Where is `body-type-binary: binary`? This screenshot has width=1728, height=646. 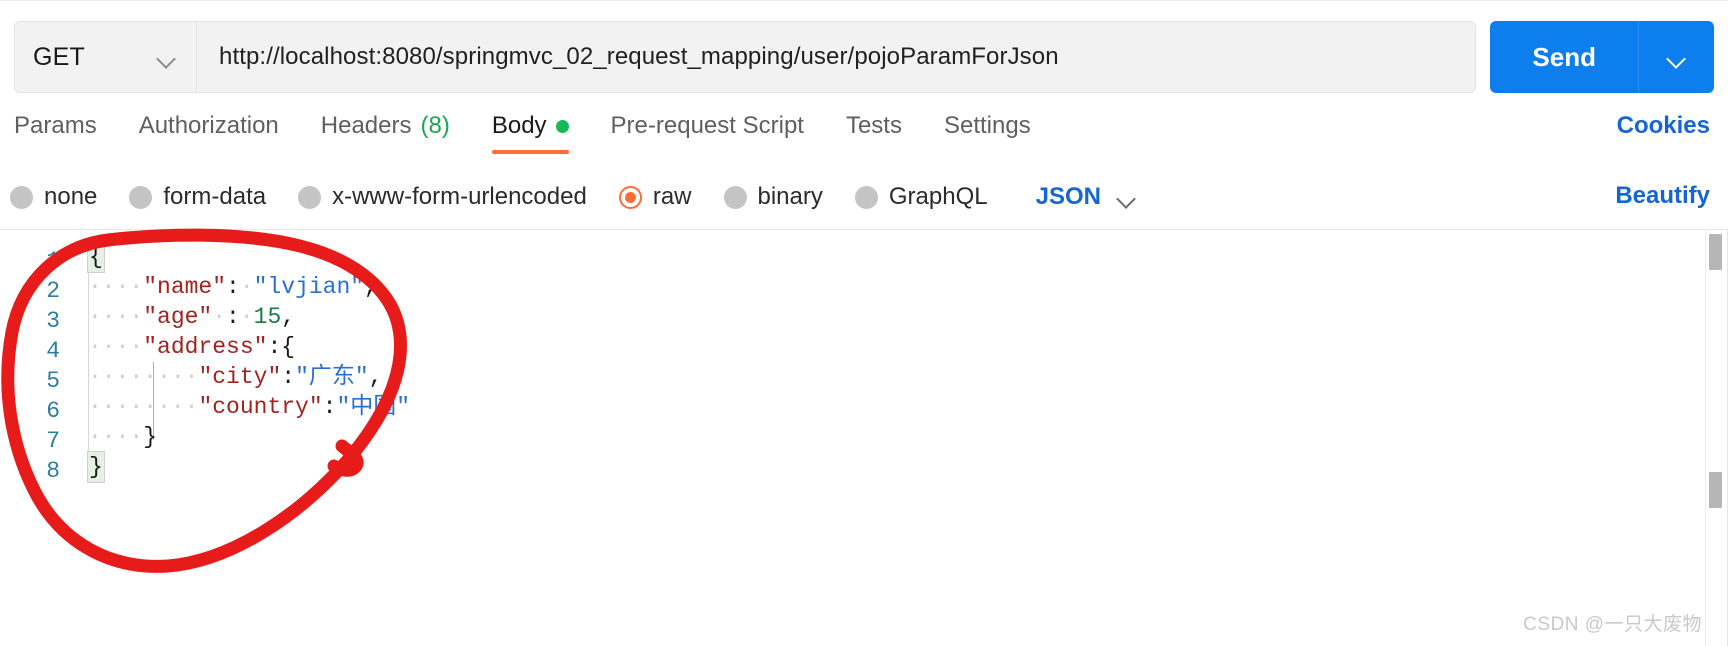 body-type-binary: binary is located at coordinates (773, 197).